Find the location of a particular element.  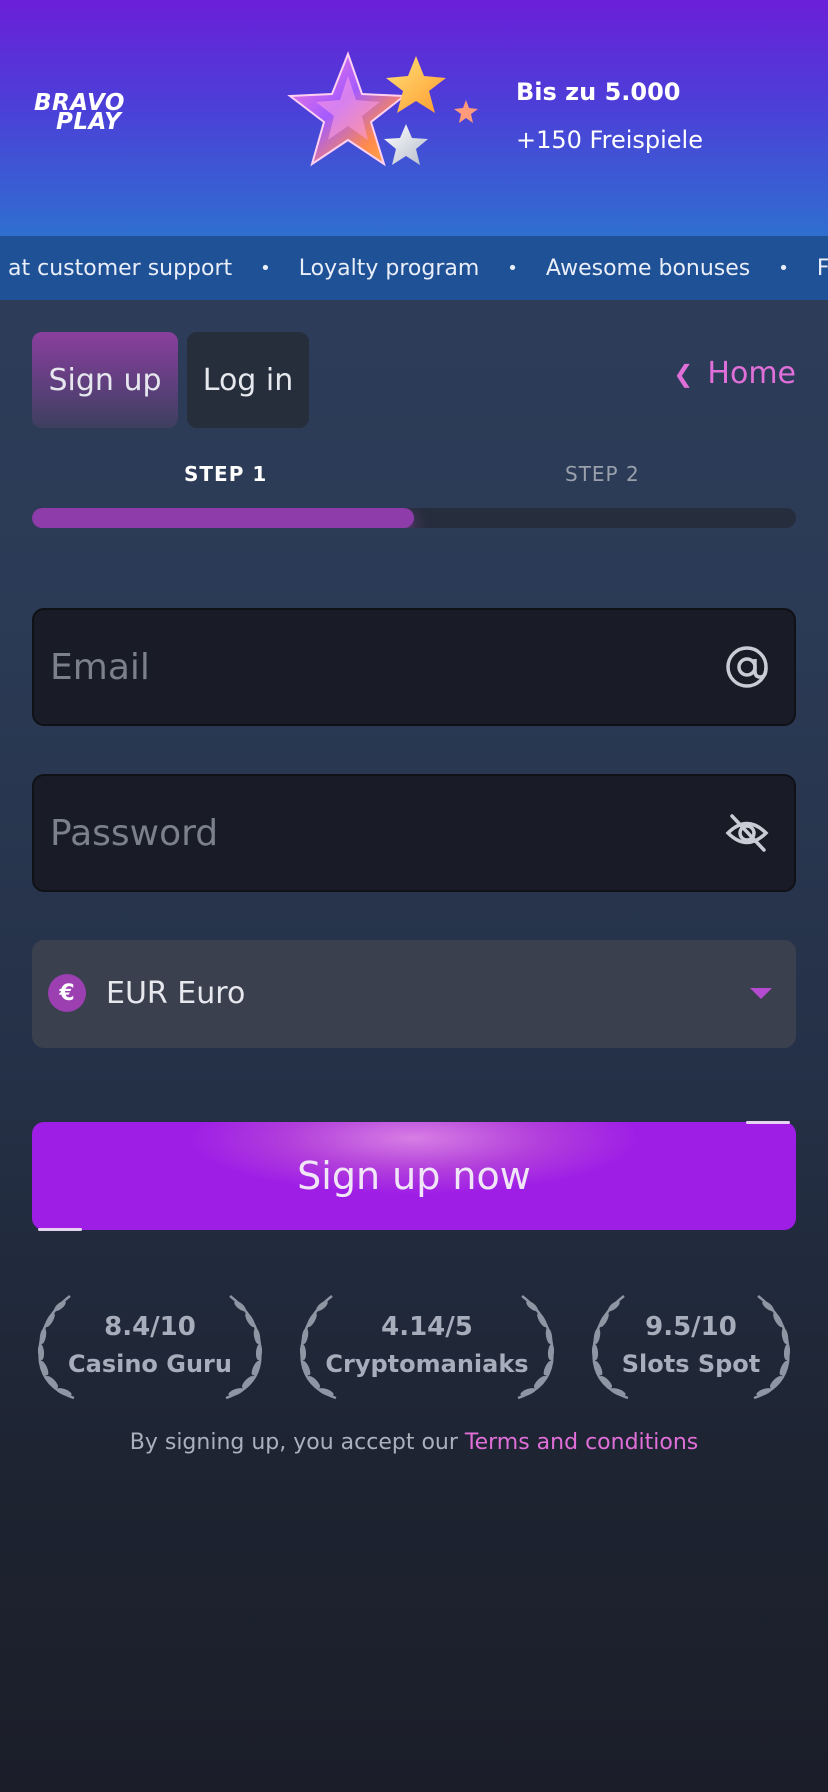

tab-signup: Sign up is located at coordinates (105, 380).